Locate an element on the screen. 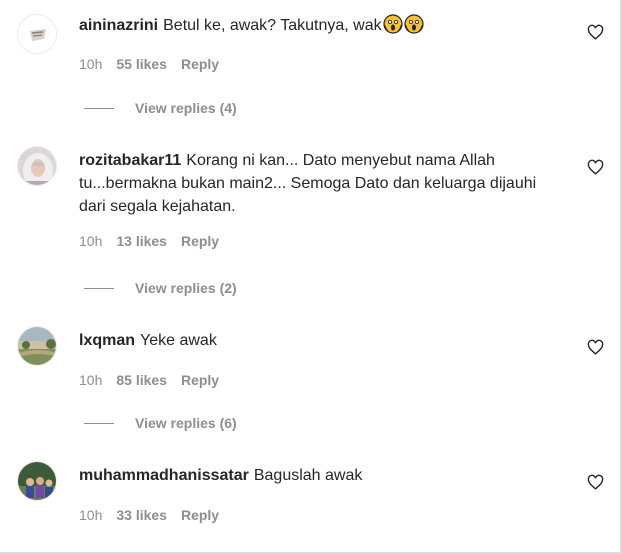 This screenshot has height=554, width=622. avatar-hijab-icon is located at coordinates (37, 166).